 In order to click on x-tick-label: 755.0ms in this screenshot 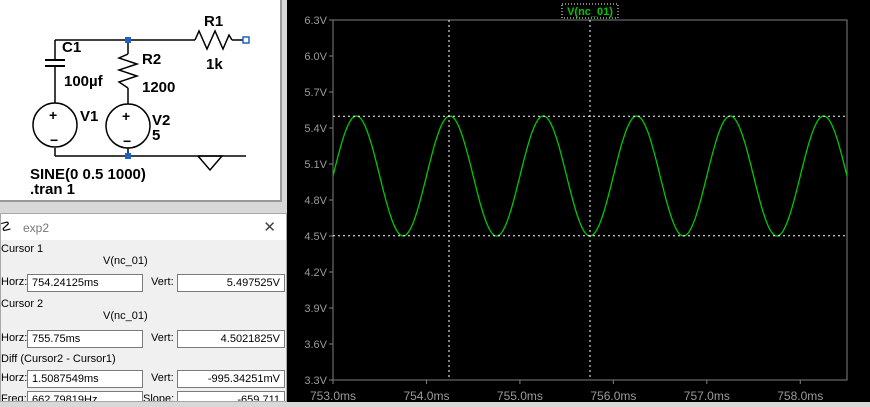, I will do `click(520, 395)`.